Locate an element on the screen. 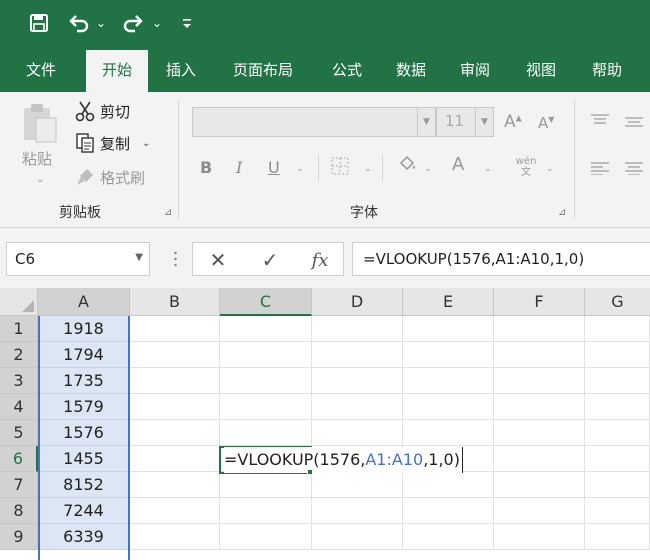 The height and width of the screenshot is (560, 650). font-name-combo: ▼ is located at coordinates (314, 122).